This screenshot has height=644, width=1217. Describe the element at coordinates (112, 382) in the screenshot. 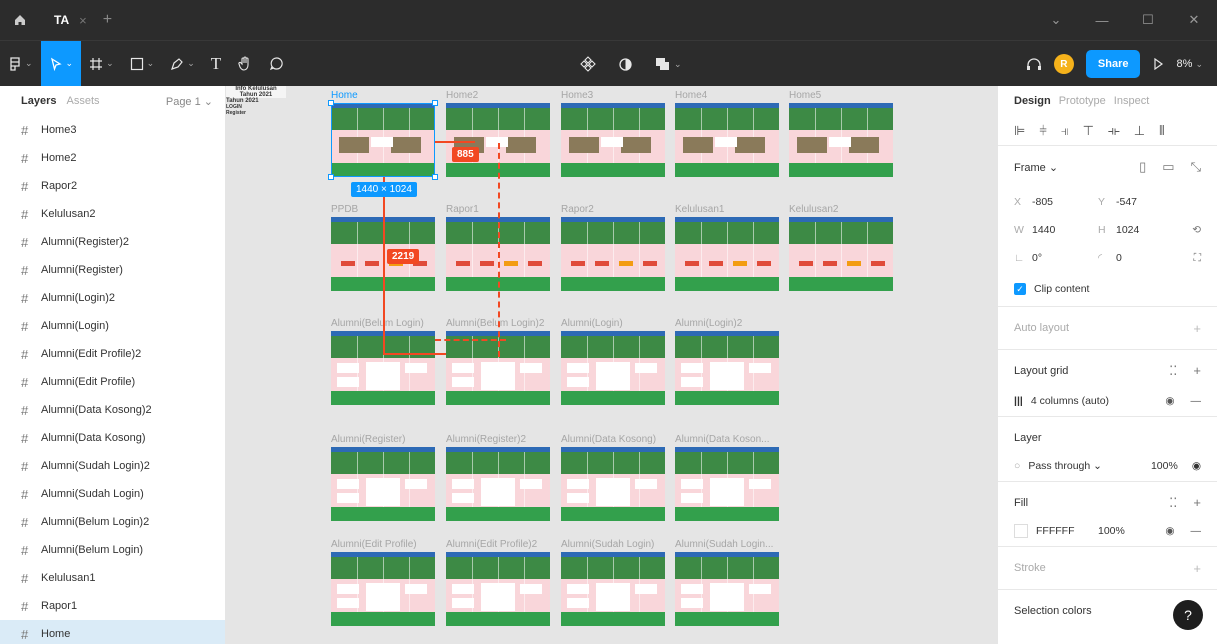

I see `layer-item: # Alumni(Edit Profile)` at that location.